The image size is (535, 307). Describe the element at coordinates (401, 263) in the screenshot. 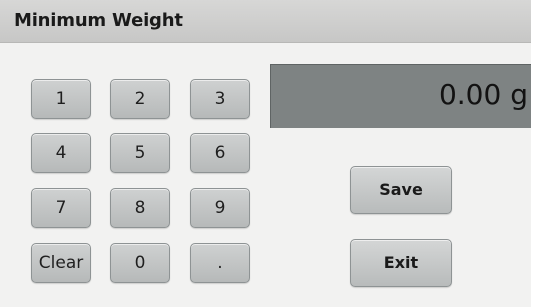

I see `exit-button: Exit` at that location.